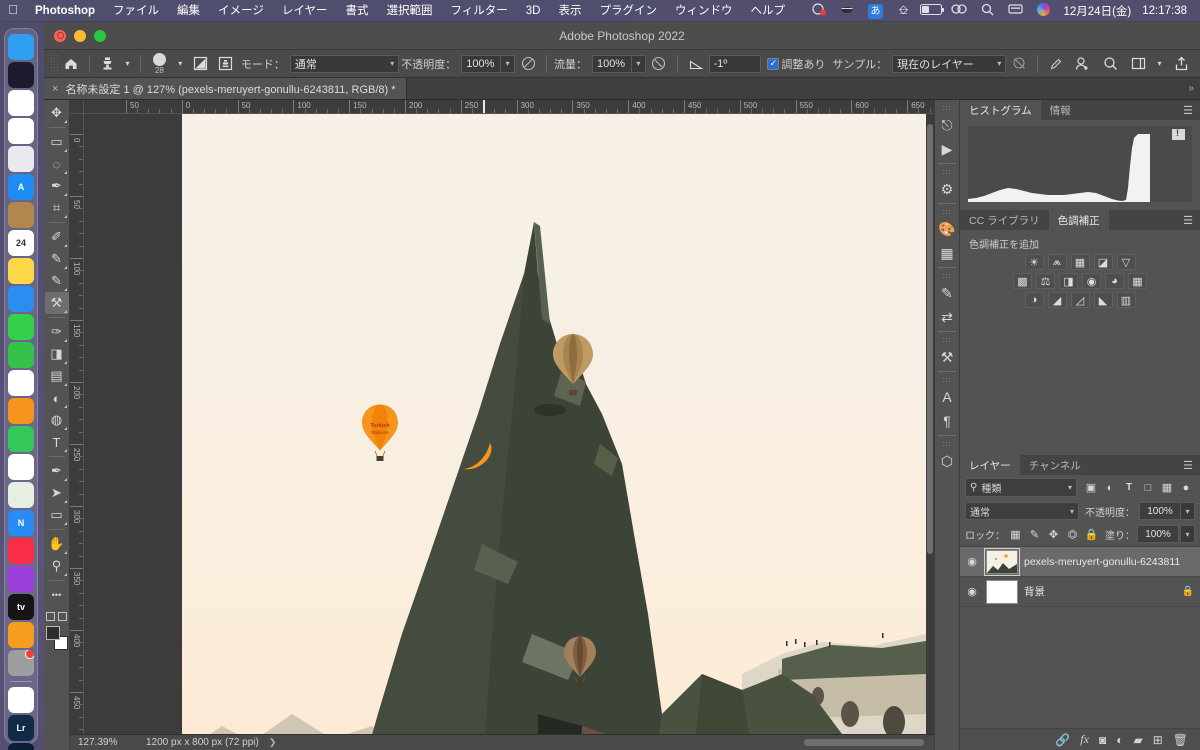 The image size is (1200, 750). Describe the element at coordinates (1126, 262) in the screenshot. I see `vibrance-icon: ▽` at that location.